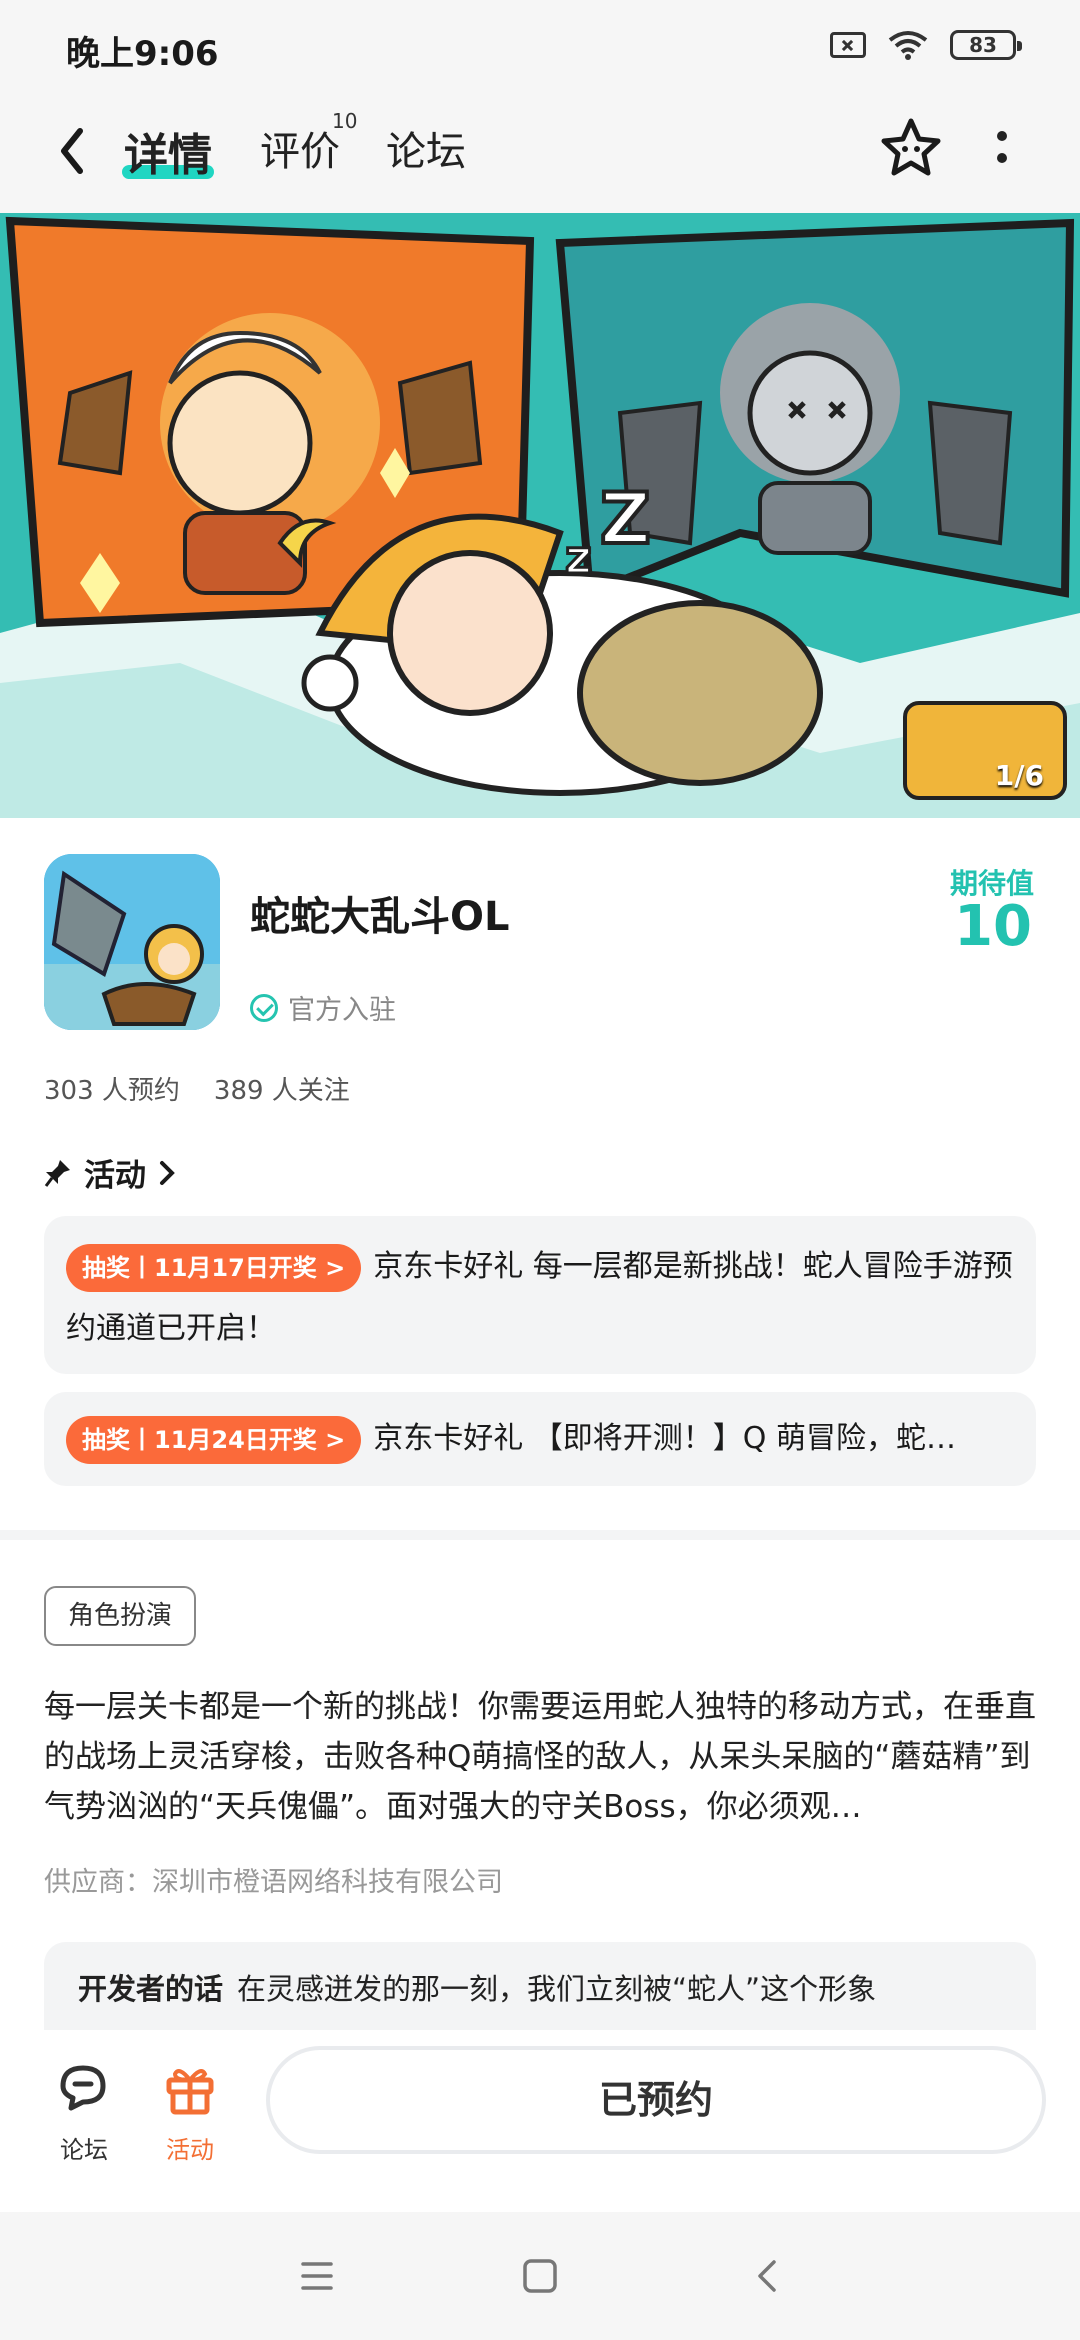 The width and height of the screenshot is (1080, 2340). What do you see at coordinates (1002, 150) in the screenshot?
I see `more-options-icon` at bounding box center [1002, 150].